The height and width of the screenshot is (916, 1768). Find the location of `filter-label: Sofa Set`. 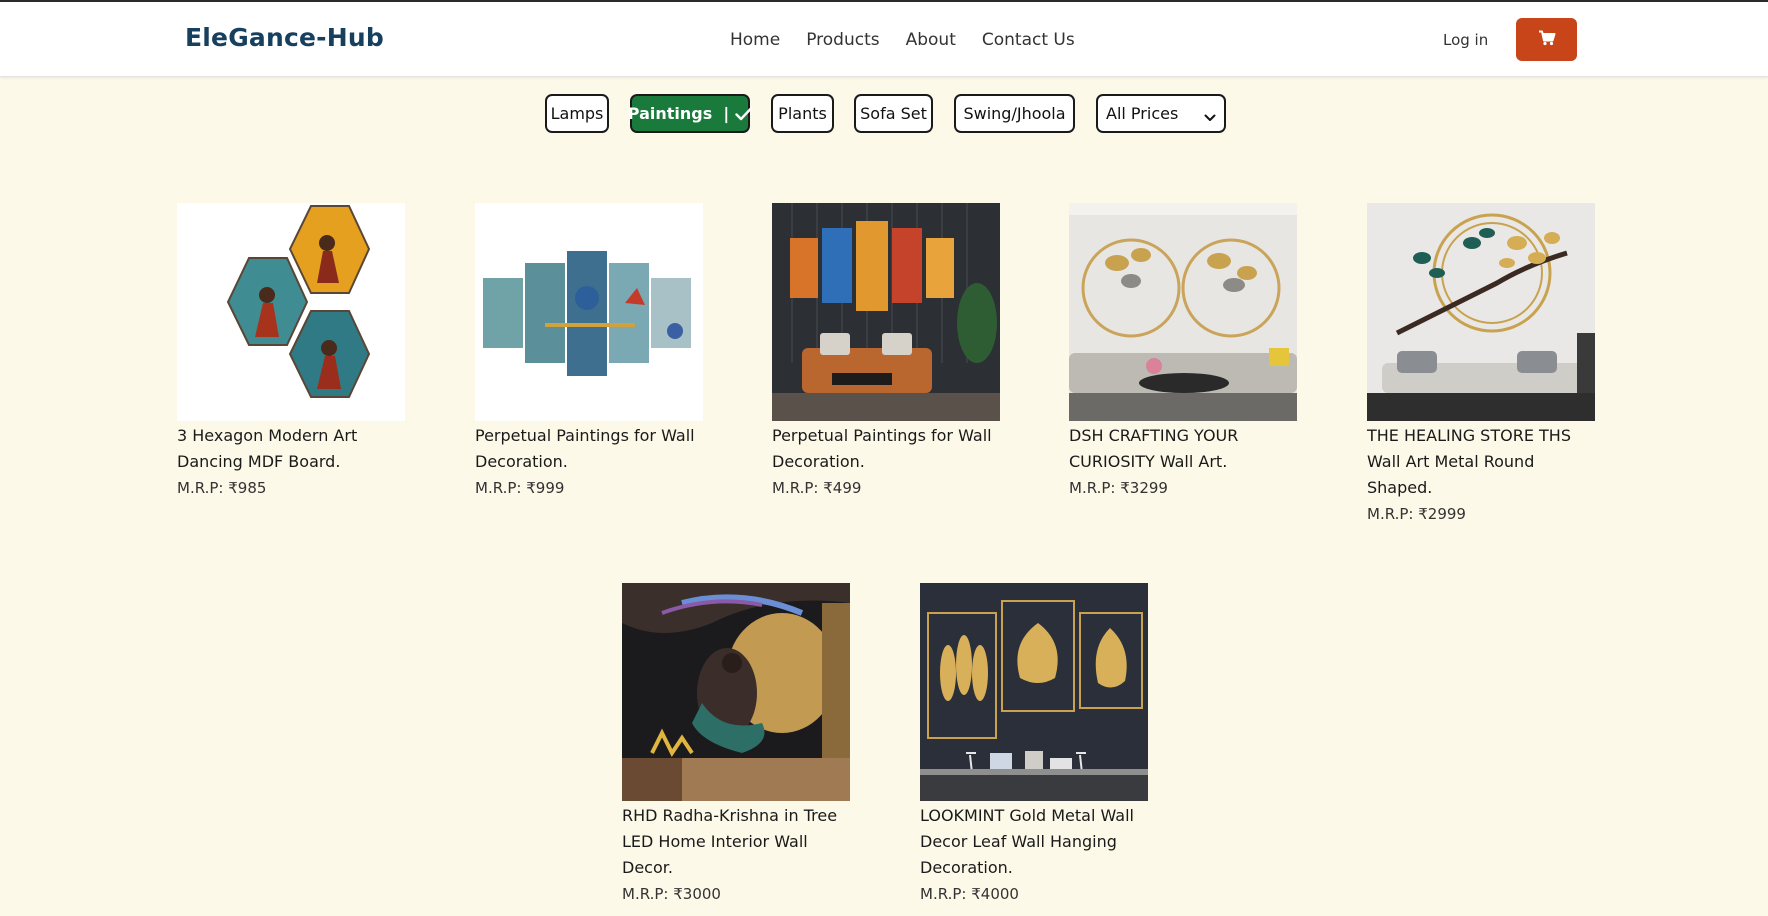

filter-label: Sofa Set is located at coordinates (893, 113).